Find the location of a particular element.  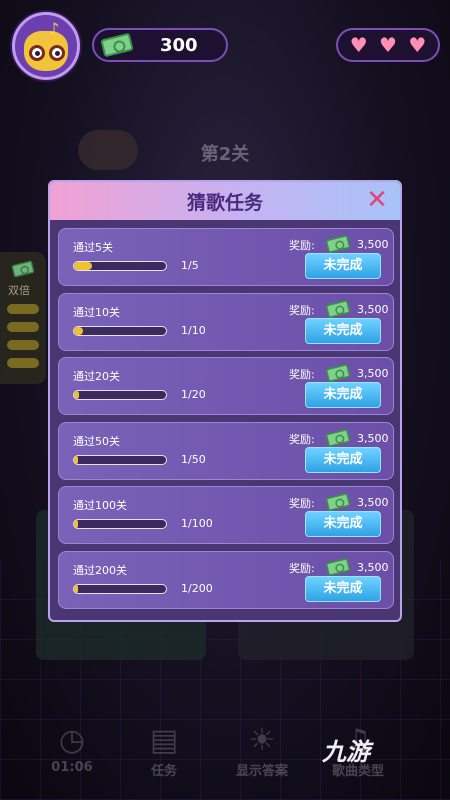

task-progress-text: 1/5 is located at coordinates (190, 265).